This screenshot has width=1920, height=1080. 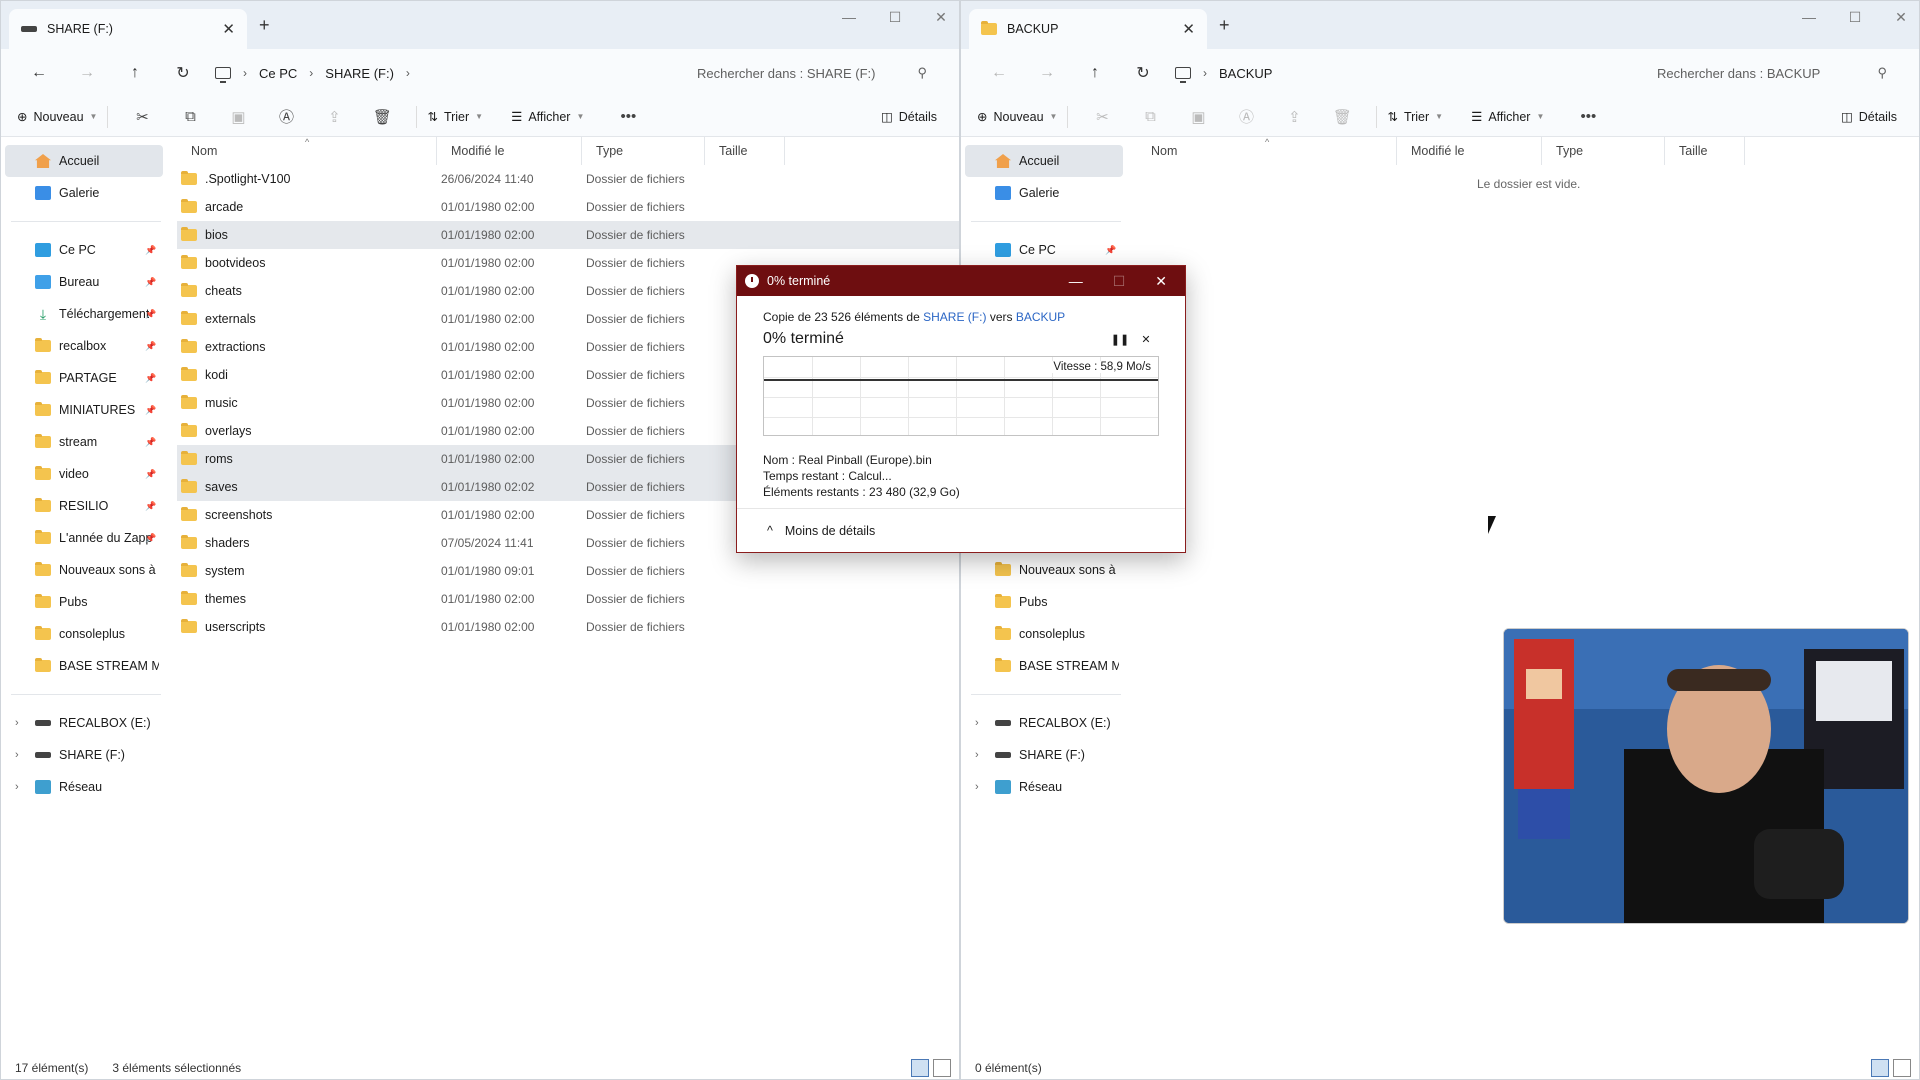 What do you see at coordinates (278, 73) in the screenshot?
I see `breadcrumb-item-pc: Ce PC` at bounding box center [278, 73].